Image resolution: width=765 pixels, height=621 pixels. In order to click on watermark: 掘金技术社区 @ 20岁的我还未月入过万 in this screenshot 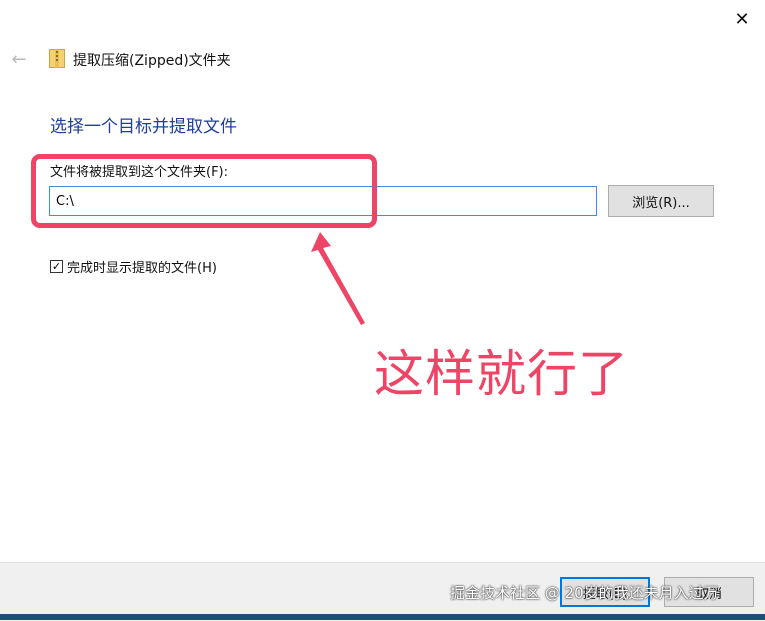, I will do `click(584, 593)`.